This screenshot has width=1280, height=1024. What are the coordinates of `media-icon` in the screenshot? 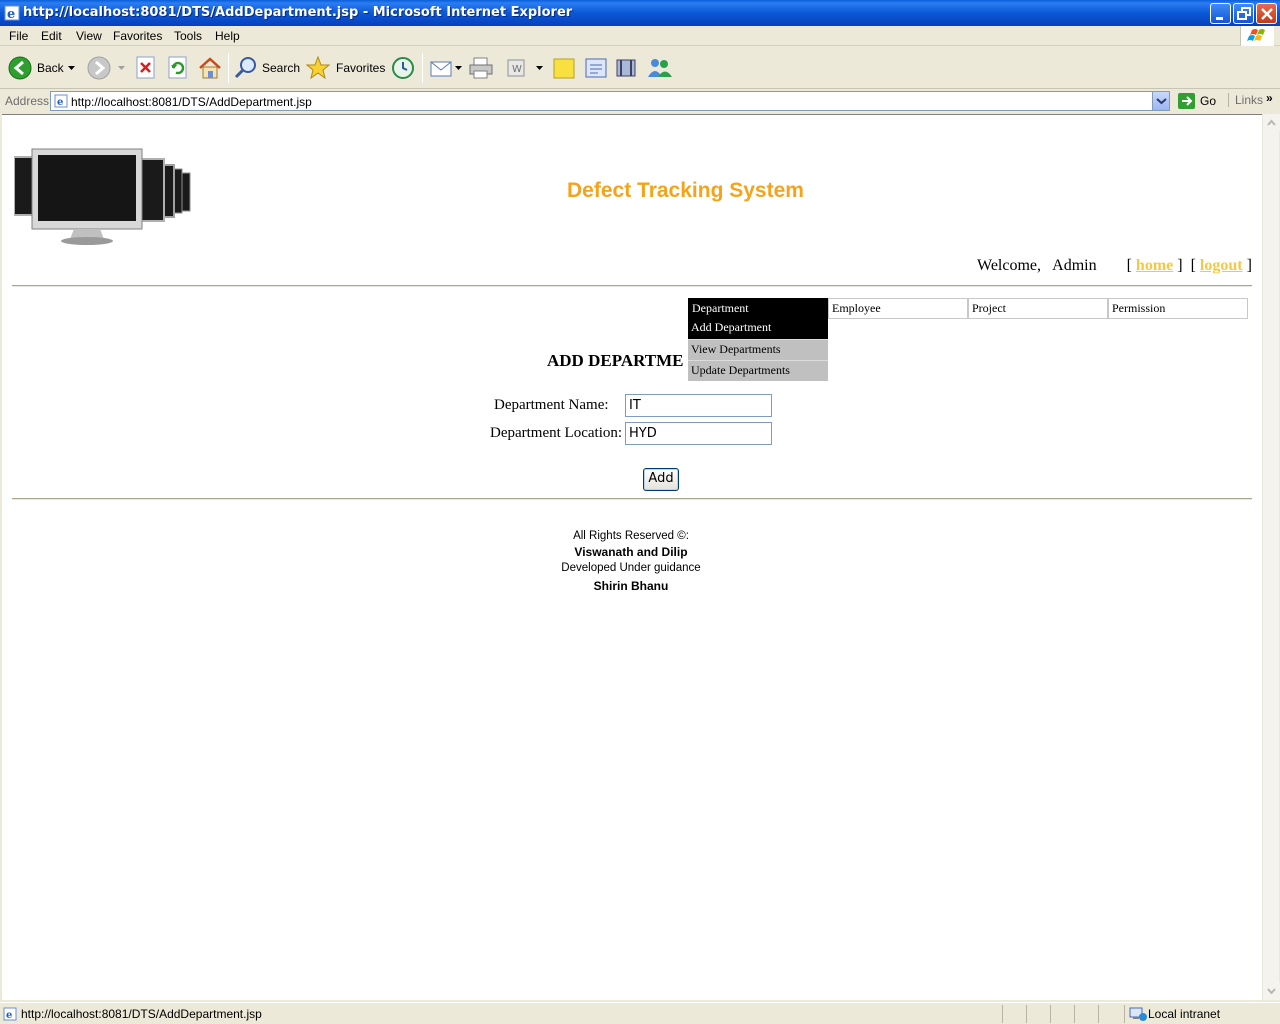 It's located at (626, 68).